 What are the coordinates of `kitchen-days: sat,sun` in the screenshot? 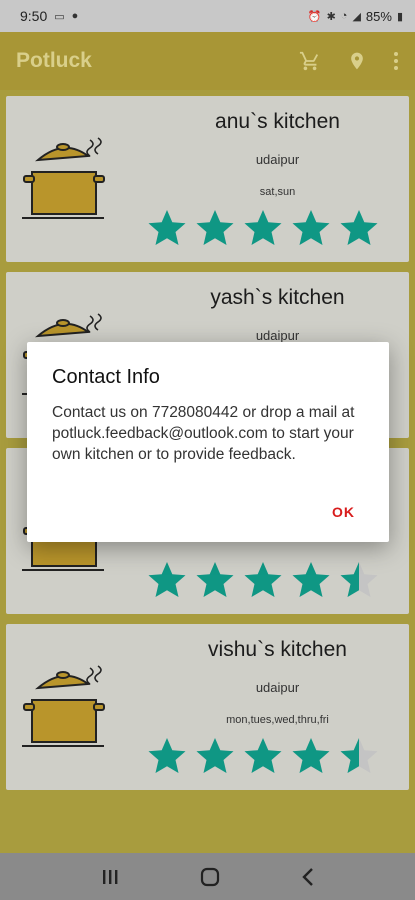 It's located at (277, 192).